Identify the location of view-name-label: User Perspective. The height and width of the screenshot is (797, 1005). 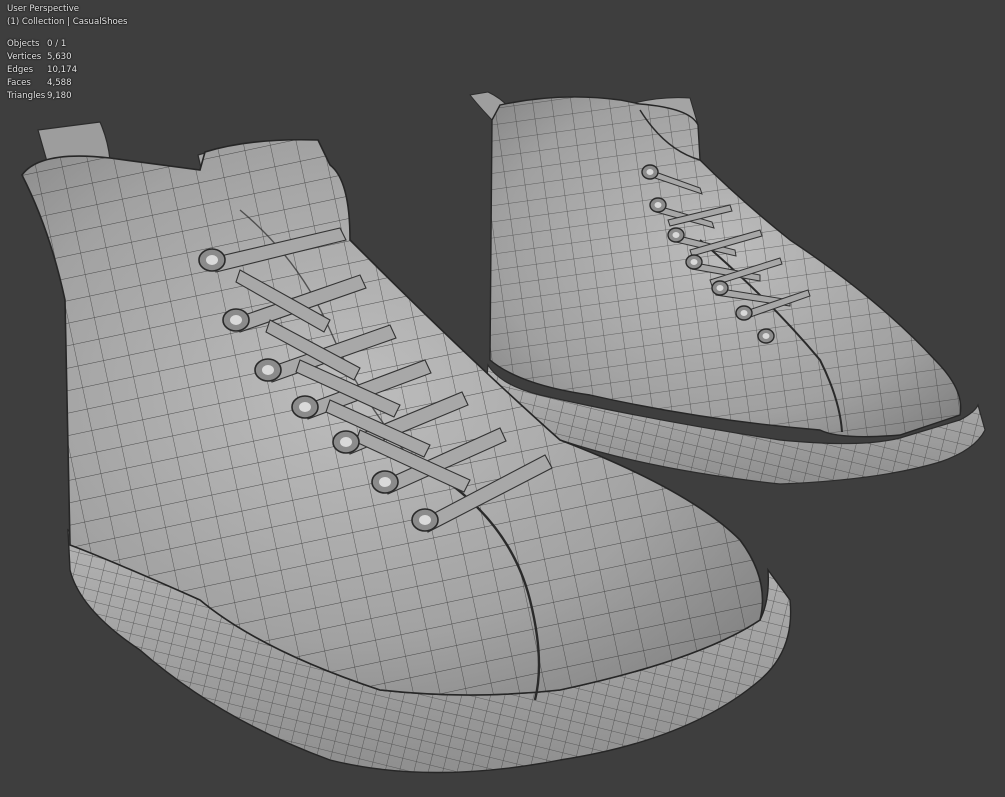
(43, 9).